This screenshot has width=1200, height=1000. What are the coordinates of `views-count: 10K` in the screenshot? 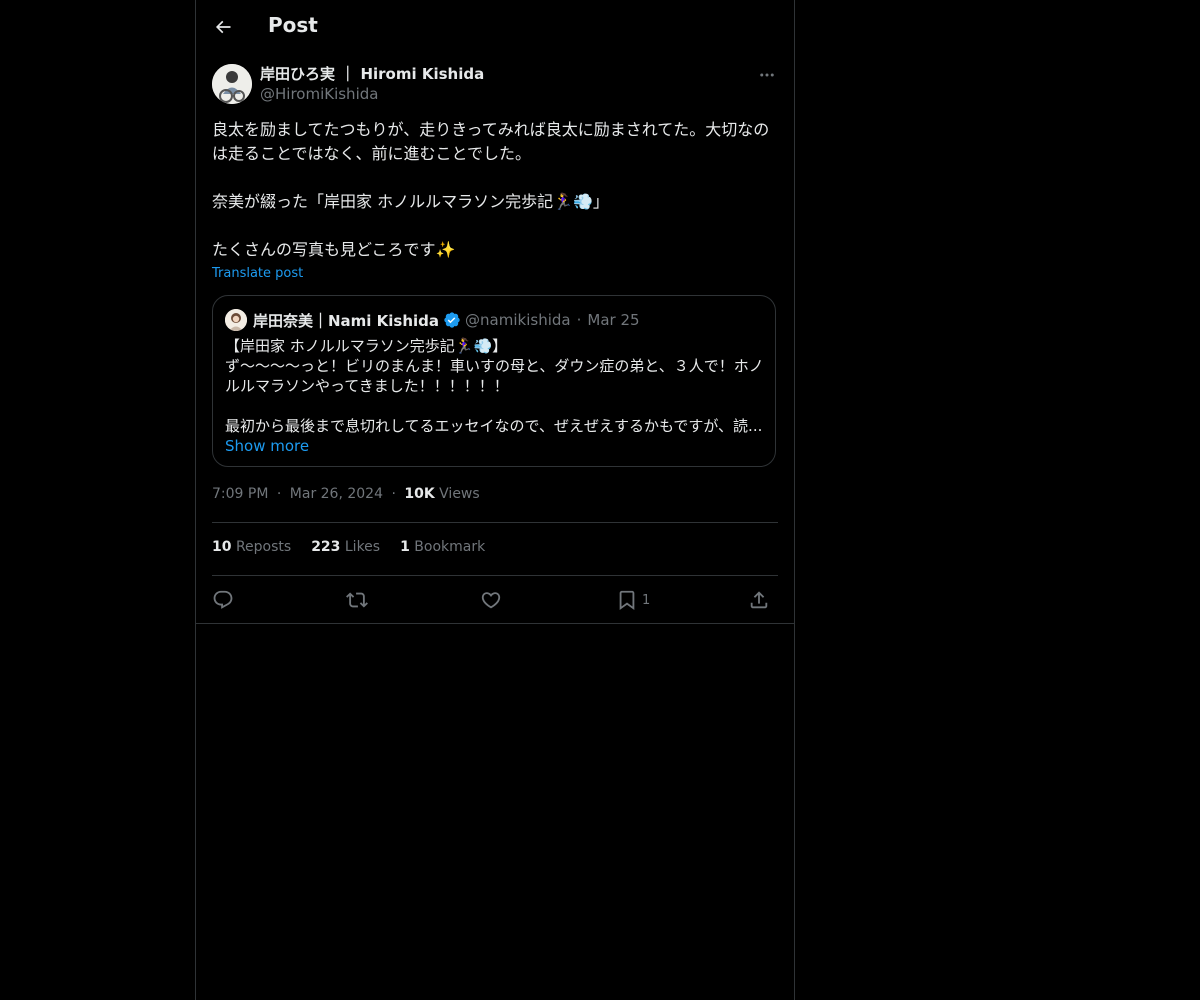 It's located at (419, 494).